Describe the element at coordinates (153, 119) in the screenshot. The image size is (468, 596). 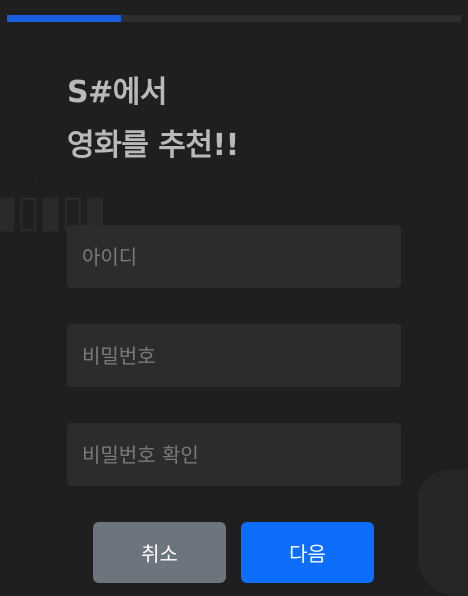
I see `page-title: S#에서 영화를 추천!!` at that location.